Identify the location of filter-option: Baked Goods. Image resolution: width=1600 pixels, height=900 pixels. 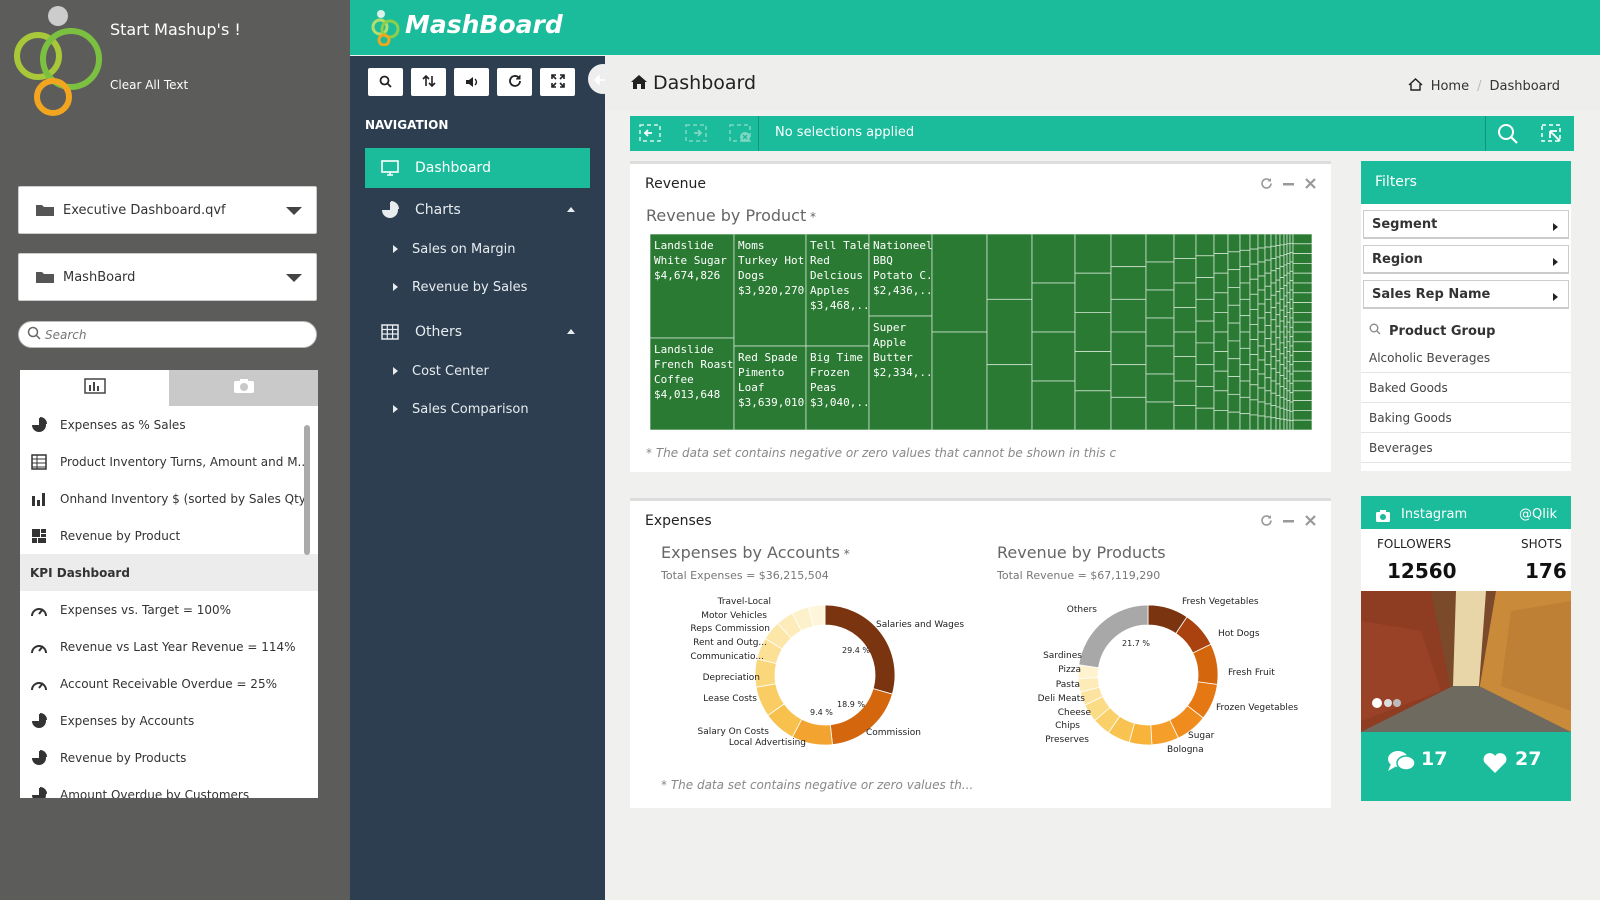
(1466, 388).